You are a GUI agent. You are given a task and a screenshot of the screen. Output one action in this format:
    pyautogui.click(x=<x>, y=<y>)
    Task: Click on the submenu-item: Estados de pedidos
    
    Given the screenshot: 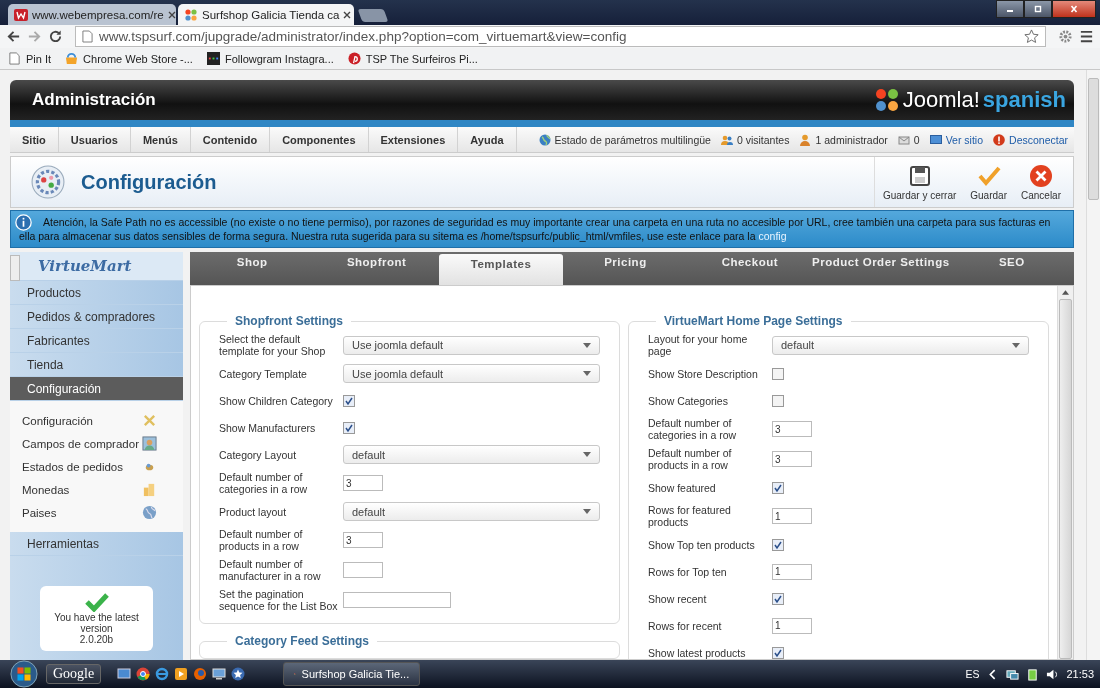 What is the action you would take?
    pyautogui.click(x=73, y=466)
    